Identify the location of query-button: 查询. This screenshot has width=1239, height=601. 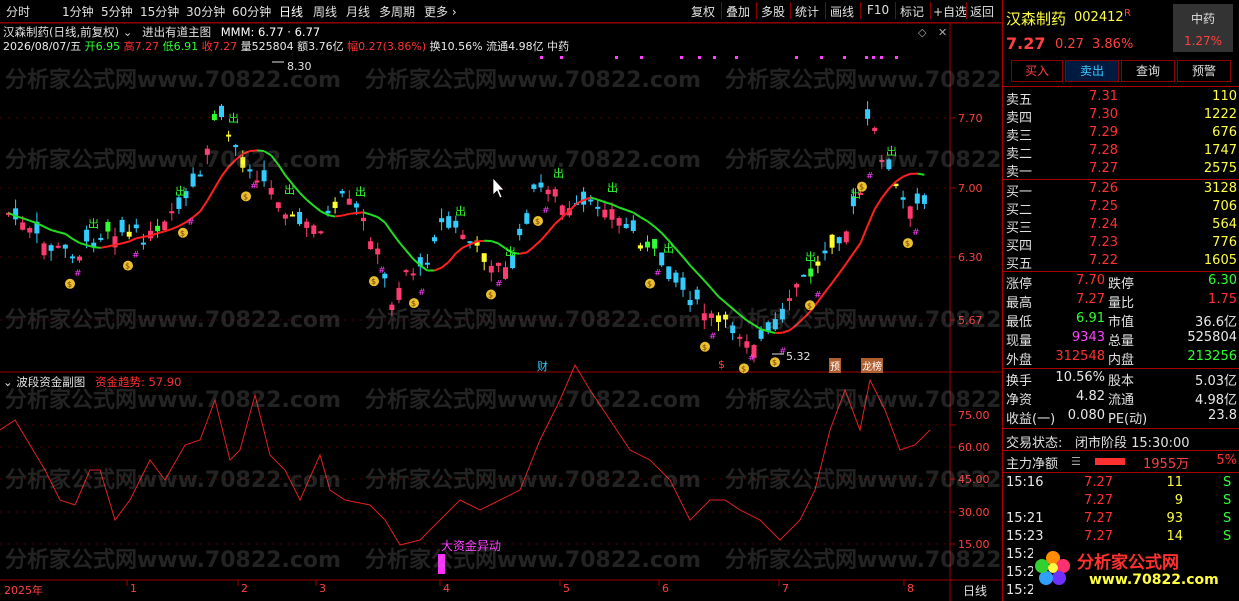
(1148, 71).